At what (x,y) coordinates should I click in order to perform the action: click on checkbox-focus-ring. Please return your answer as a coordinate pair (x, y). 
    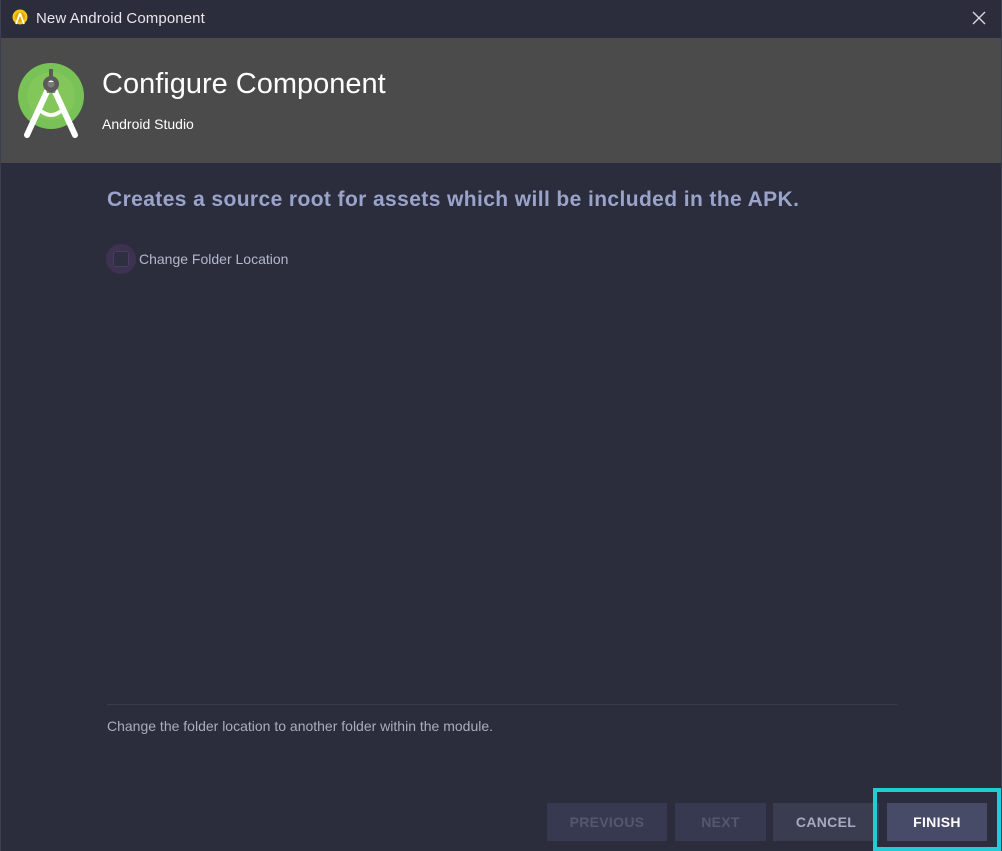
    Looking at the image, I should click on (121, 259).